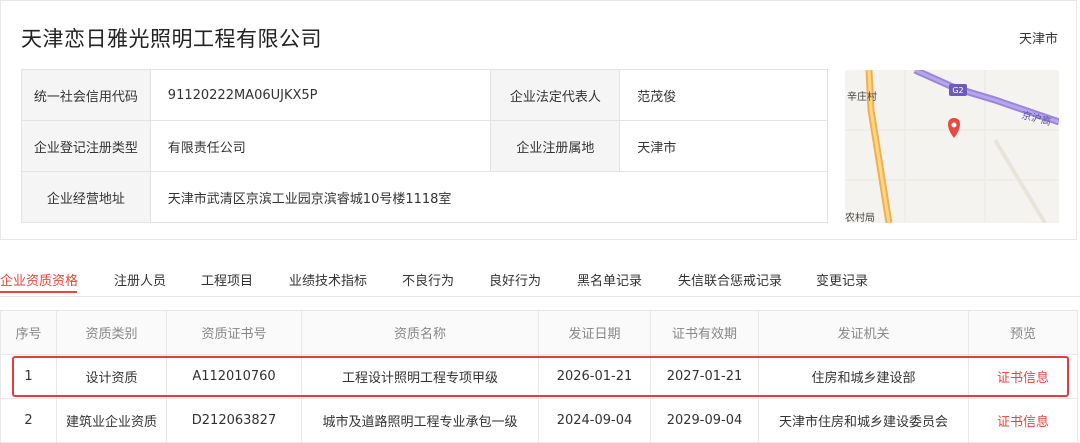 The image size is (1080, 443). Describe the element at coordinates (863, 376) in the screenshot. I see `cell-issuer: 住房和城乡建设部` at that location.